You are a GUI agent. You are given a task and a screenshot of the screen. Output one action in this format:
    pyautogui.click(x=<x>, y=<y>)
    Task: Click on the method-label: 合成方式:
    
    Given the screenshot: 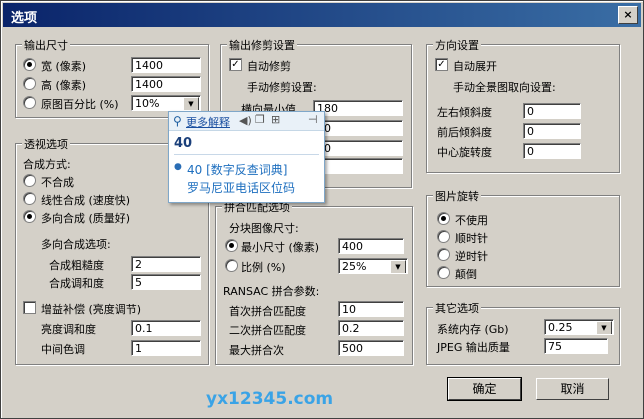 What is the action you would take?
    pyautogui.click(x=47, y=164)
    